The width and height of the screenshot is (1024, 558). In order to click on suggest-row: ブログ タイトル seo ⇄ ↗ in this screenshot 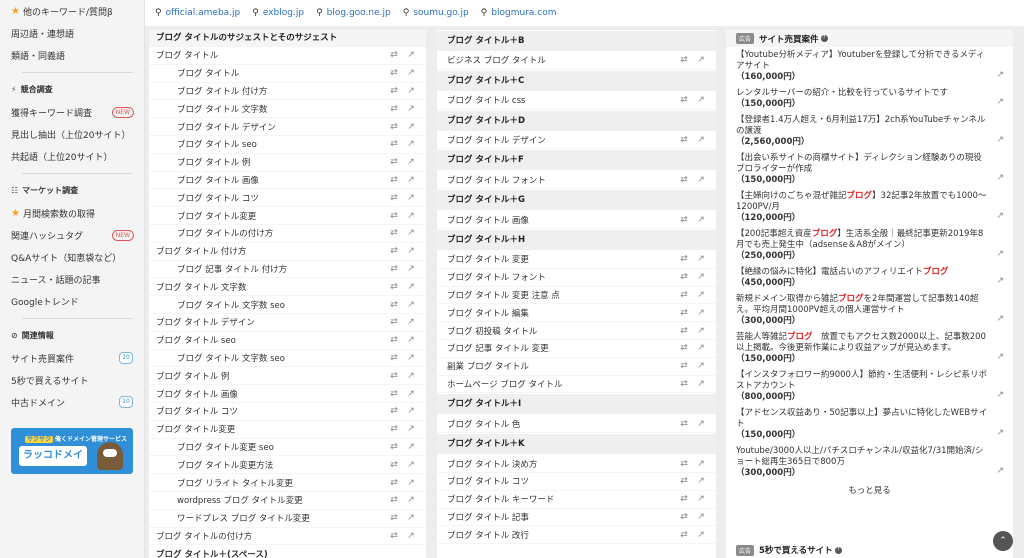, I will do `click(287, 341)`.